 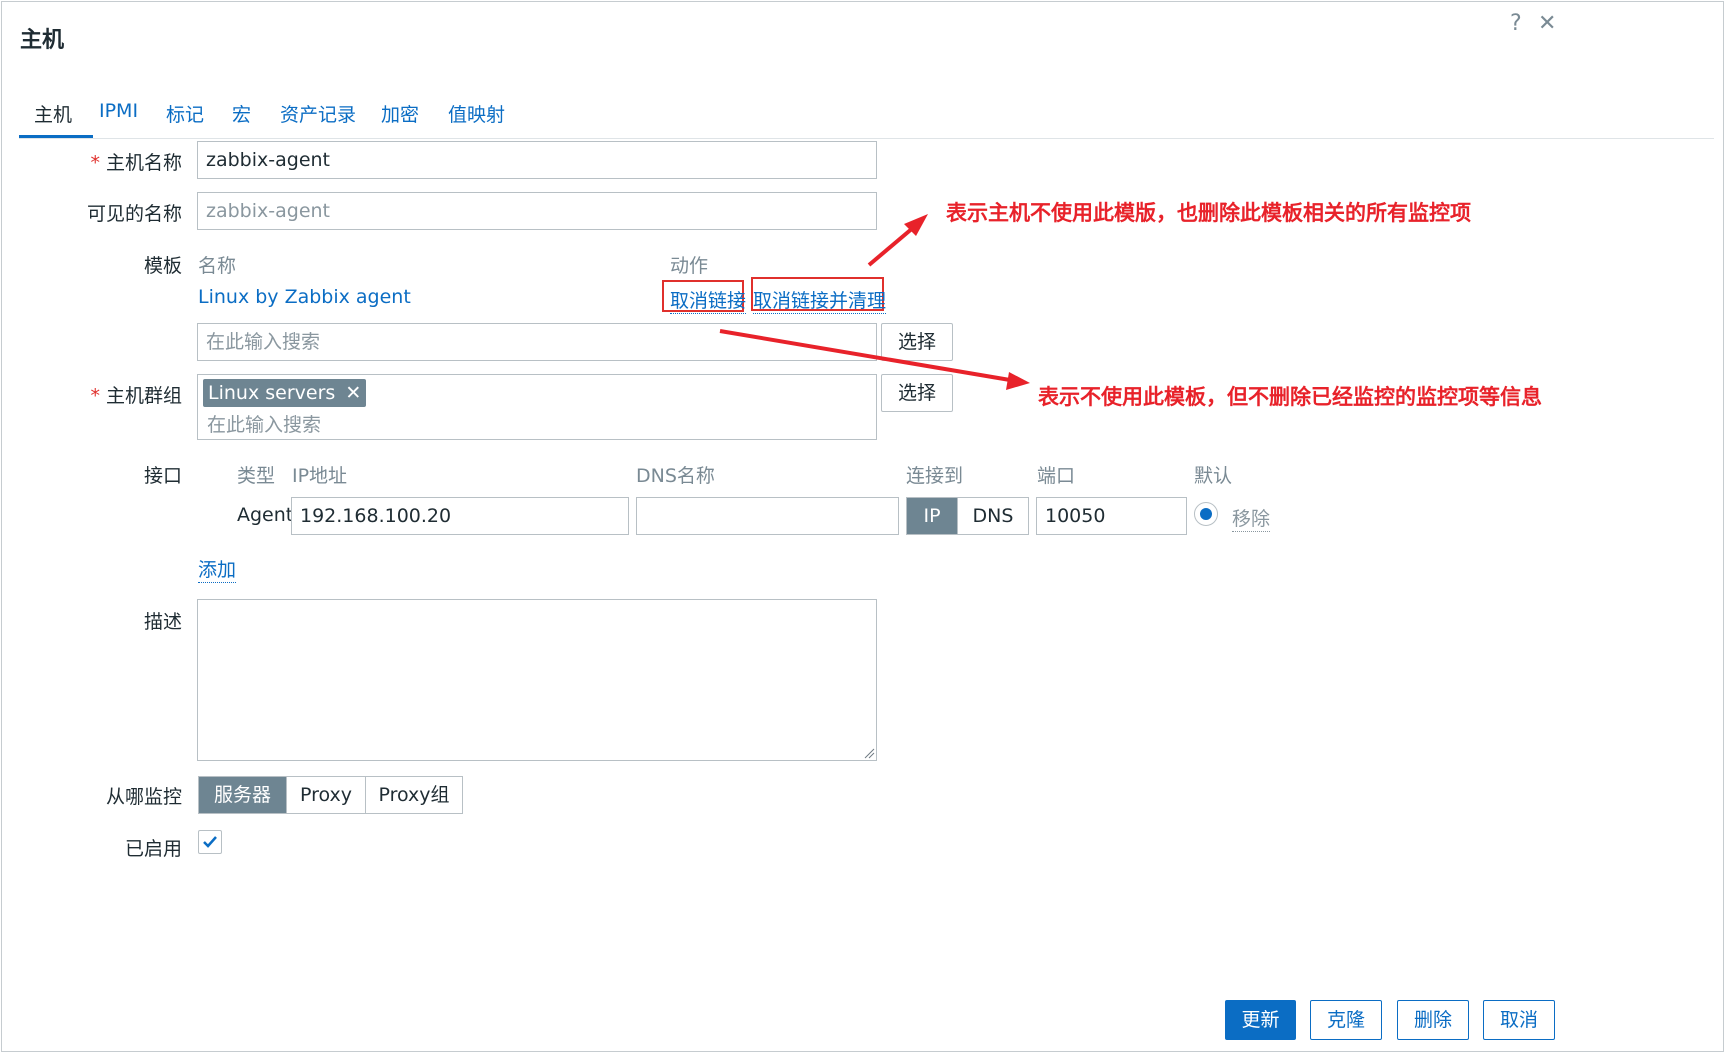 I want to click on cancel-button: 取消, so click(x=1519, y=1020).